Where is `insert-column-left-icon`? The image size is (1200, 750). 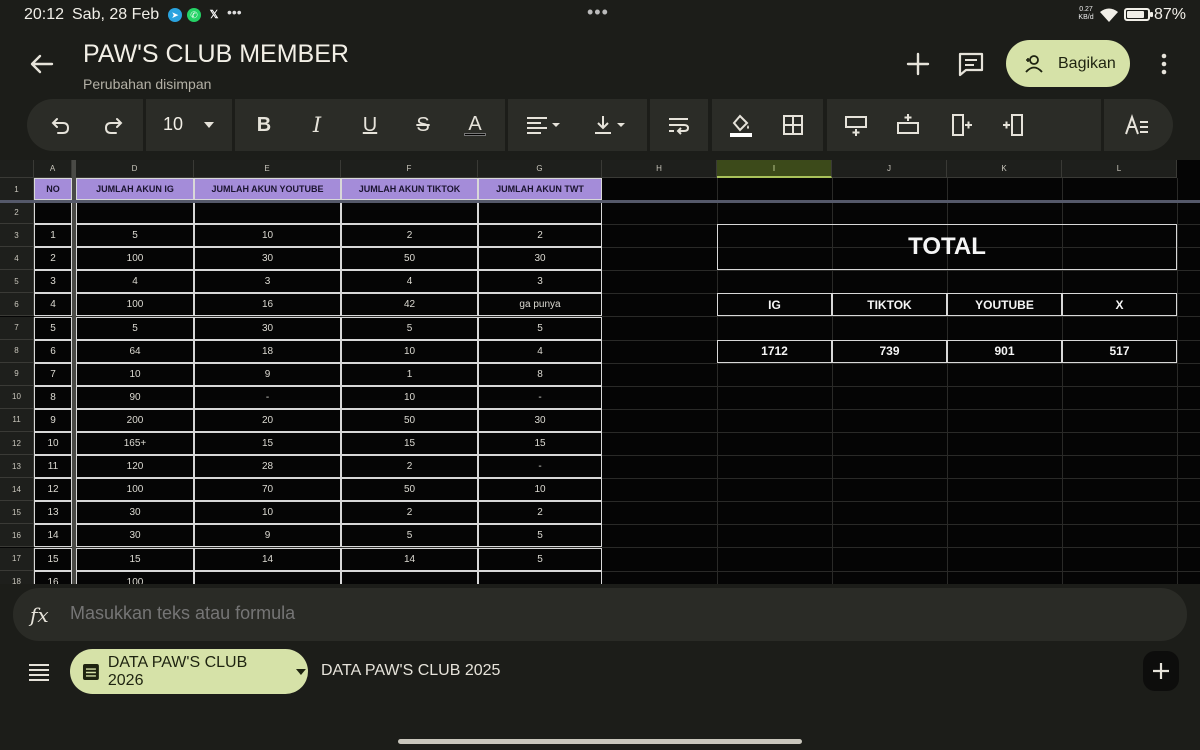
insert-column-left-icon is located at coordinates (962, 125).